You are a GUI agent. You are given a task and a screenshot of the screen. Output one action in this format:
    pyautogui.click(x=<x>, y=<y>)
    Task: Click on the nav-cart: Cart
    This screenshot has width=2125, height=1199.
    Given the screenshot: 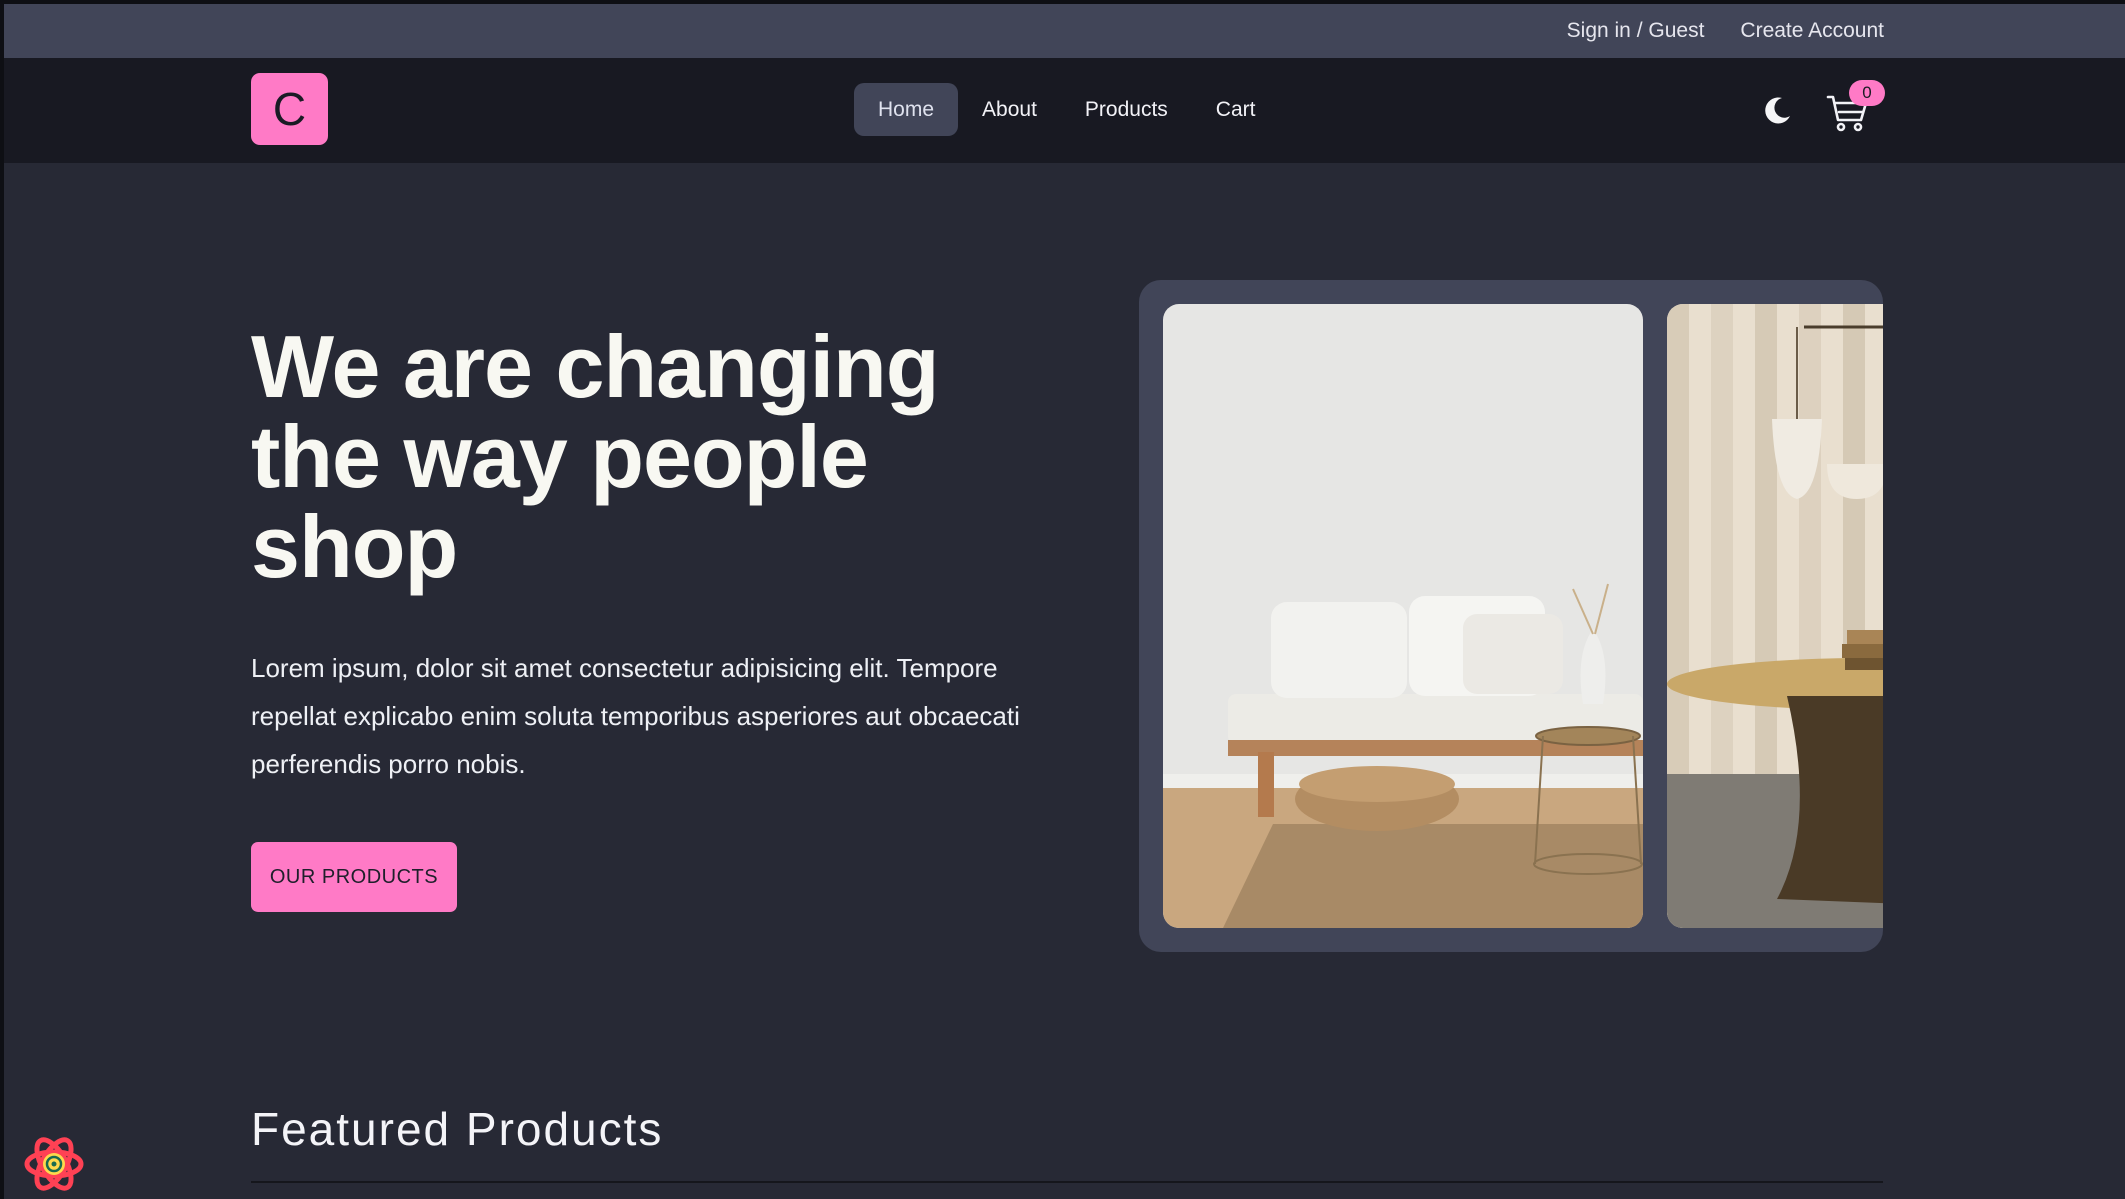 What is the action you would take?
    pyautogui.click(x=1236, y=109)
    